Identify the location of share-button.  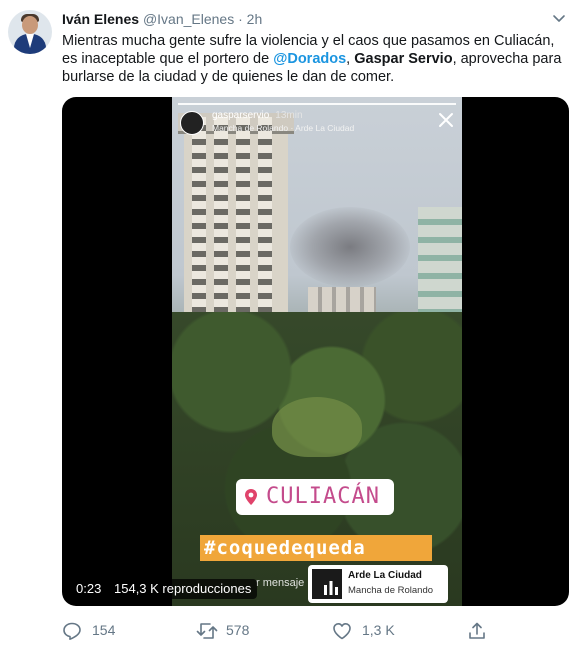
(479, 631).